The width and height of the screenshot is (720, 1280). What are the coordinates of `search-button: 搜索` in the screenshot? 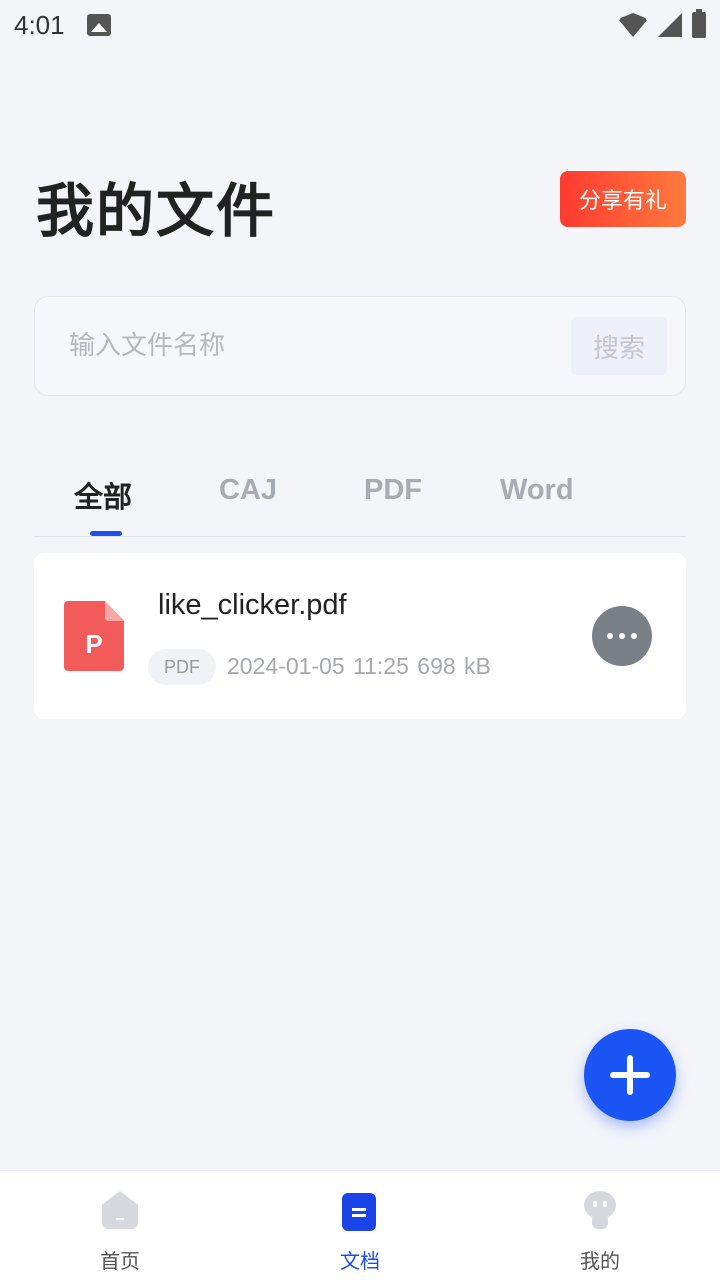 It's located at (619, 346).